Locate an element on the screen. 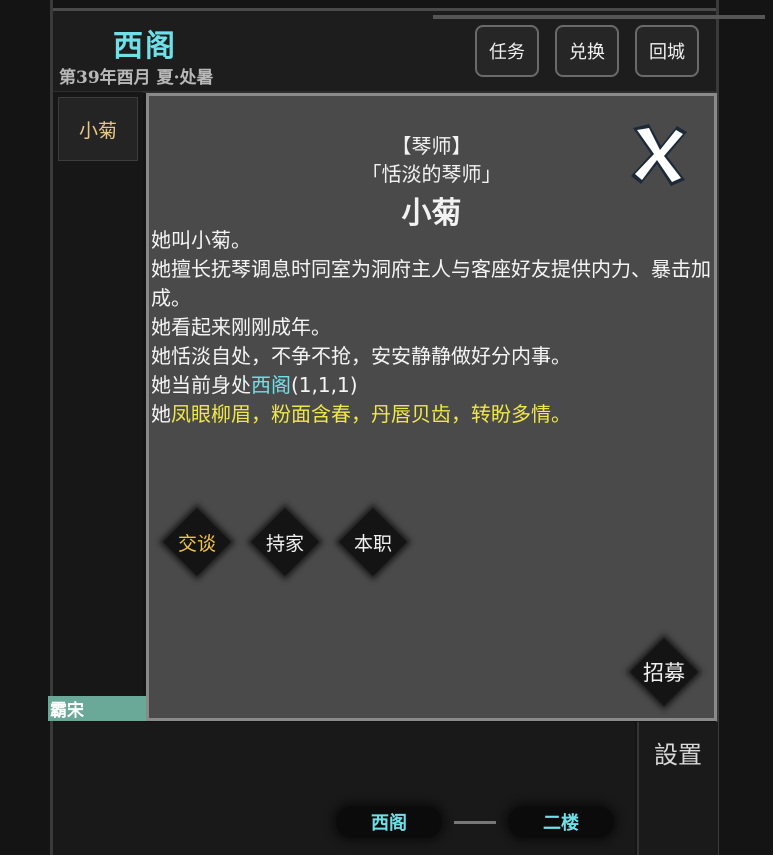 The width and height of the screenshot is (773, 855). settings-button: 設置 is located at coordinates (678, 752).